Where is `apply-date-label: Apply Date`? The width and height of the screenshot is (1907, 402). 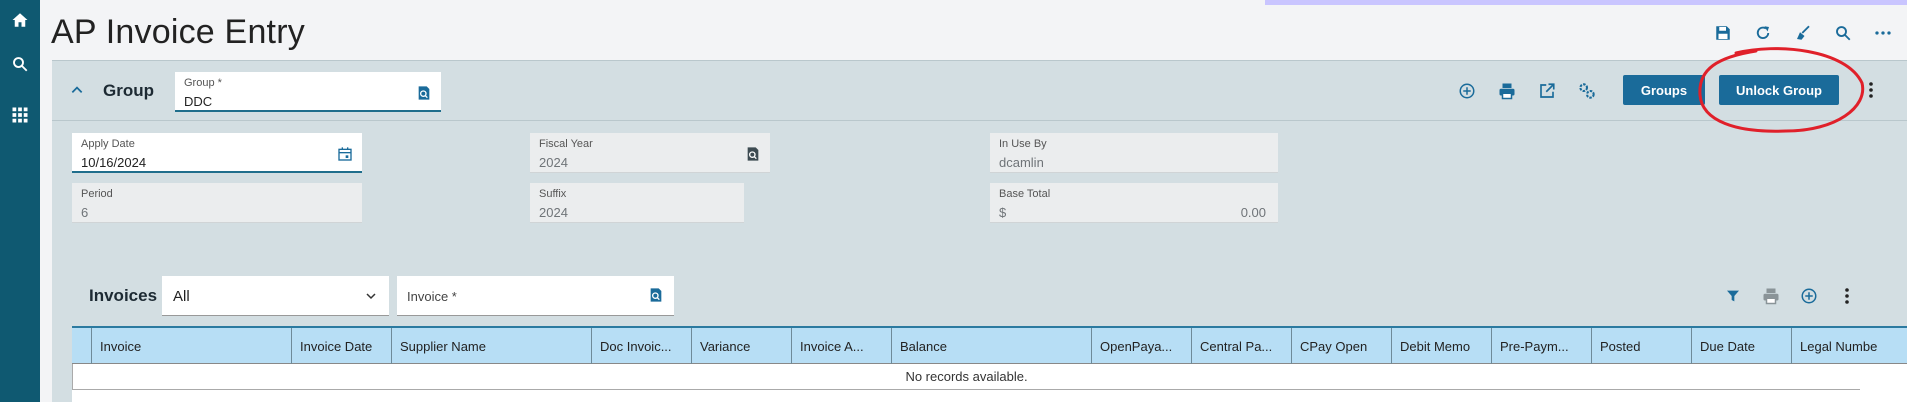
apply-date-label: Apply Date is located at coordinates (108, 144).